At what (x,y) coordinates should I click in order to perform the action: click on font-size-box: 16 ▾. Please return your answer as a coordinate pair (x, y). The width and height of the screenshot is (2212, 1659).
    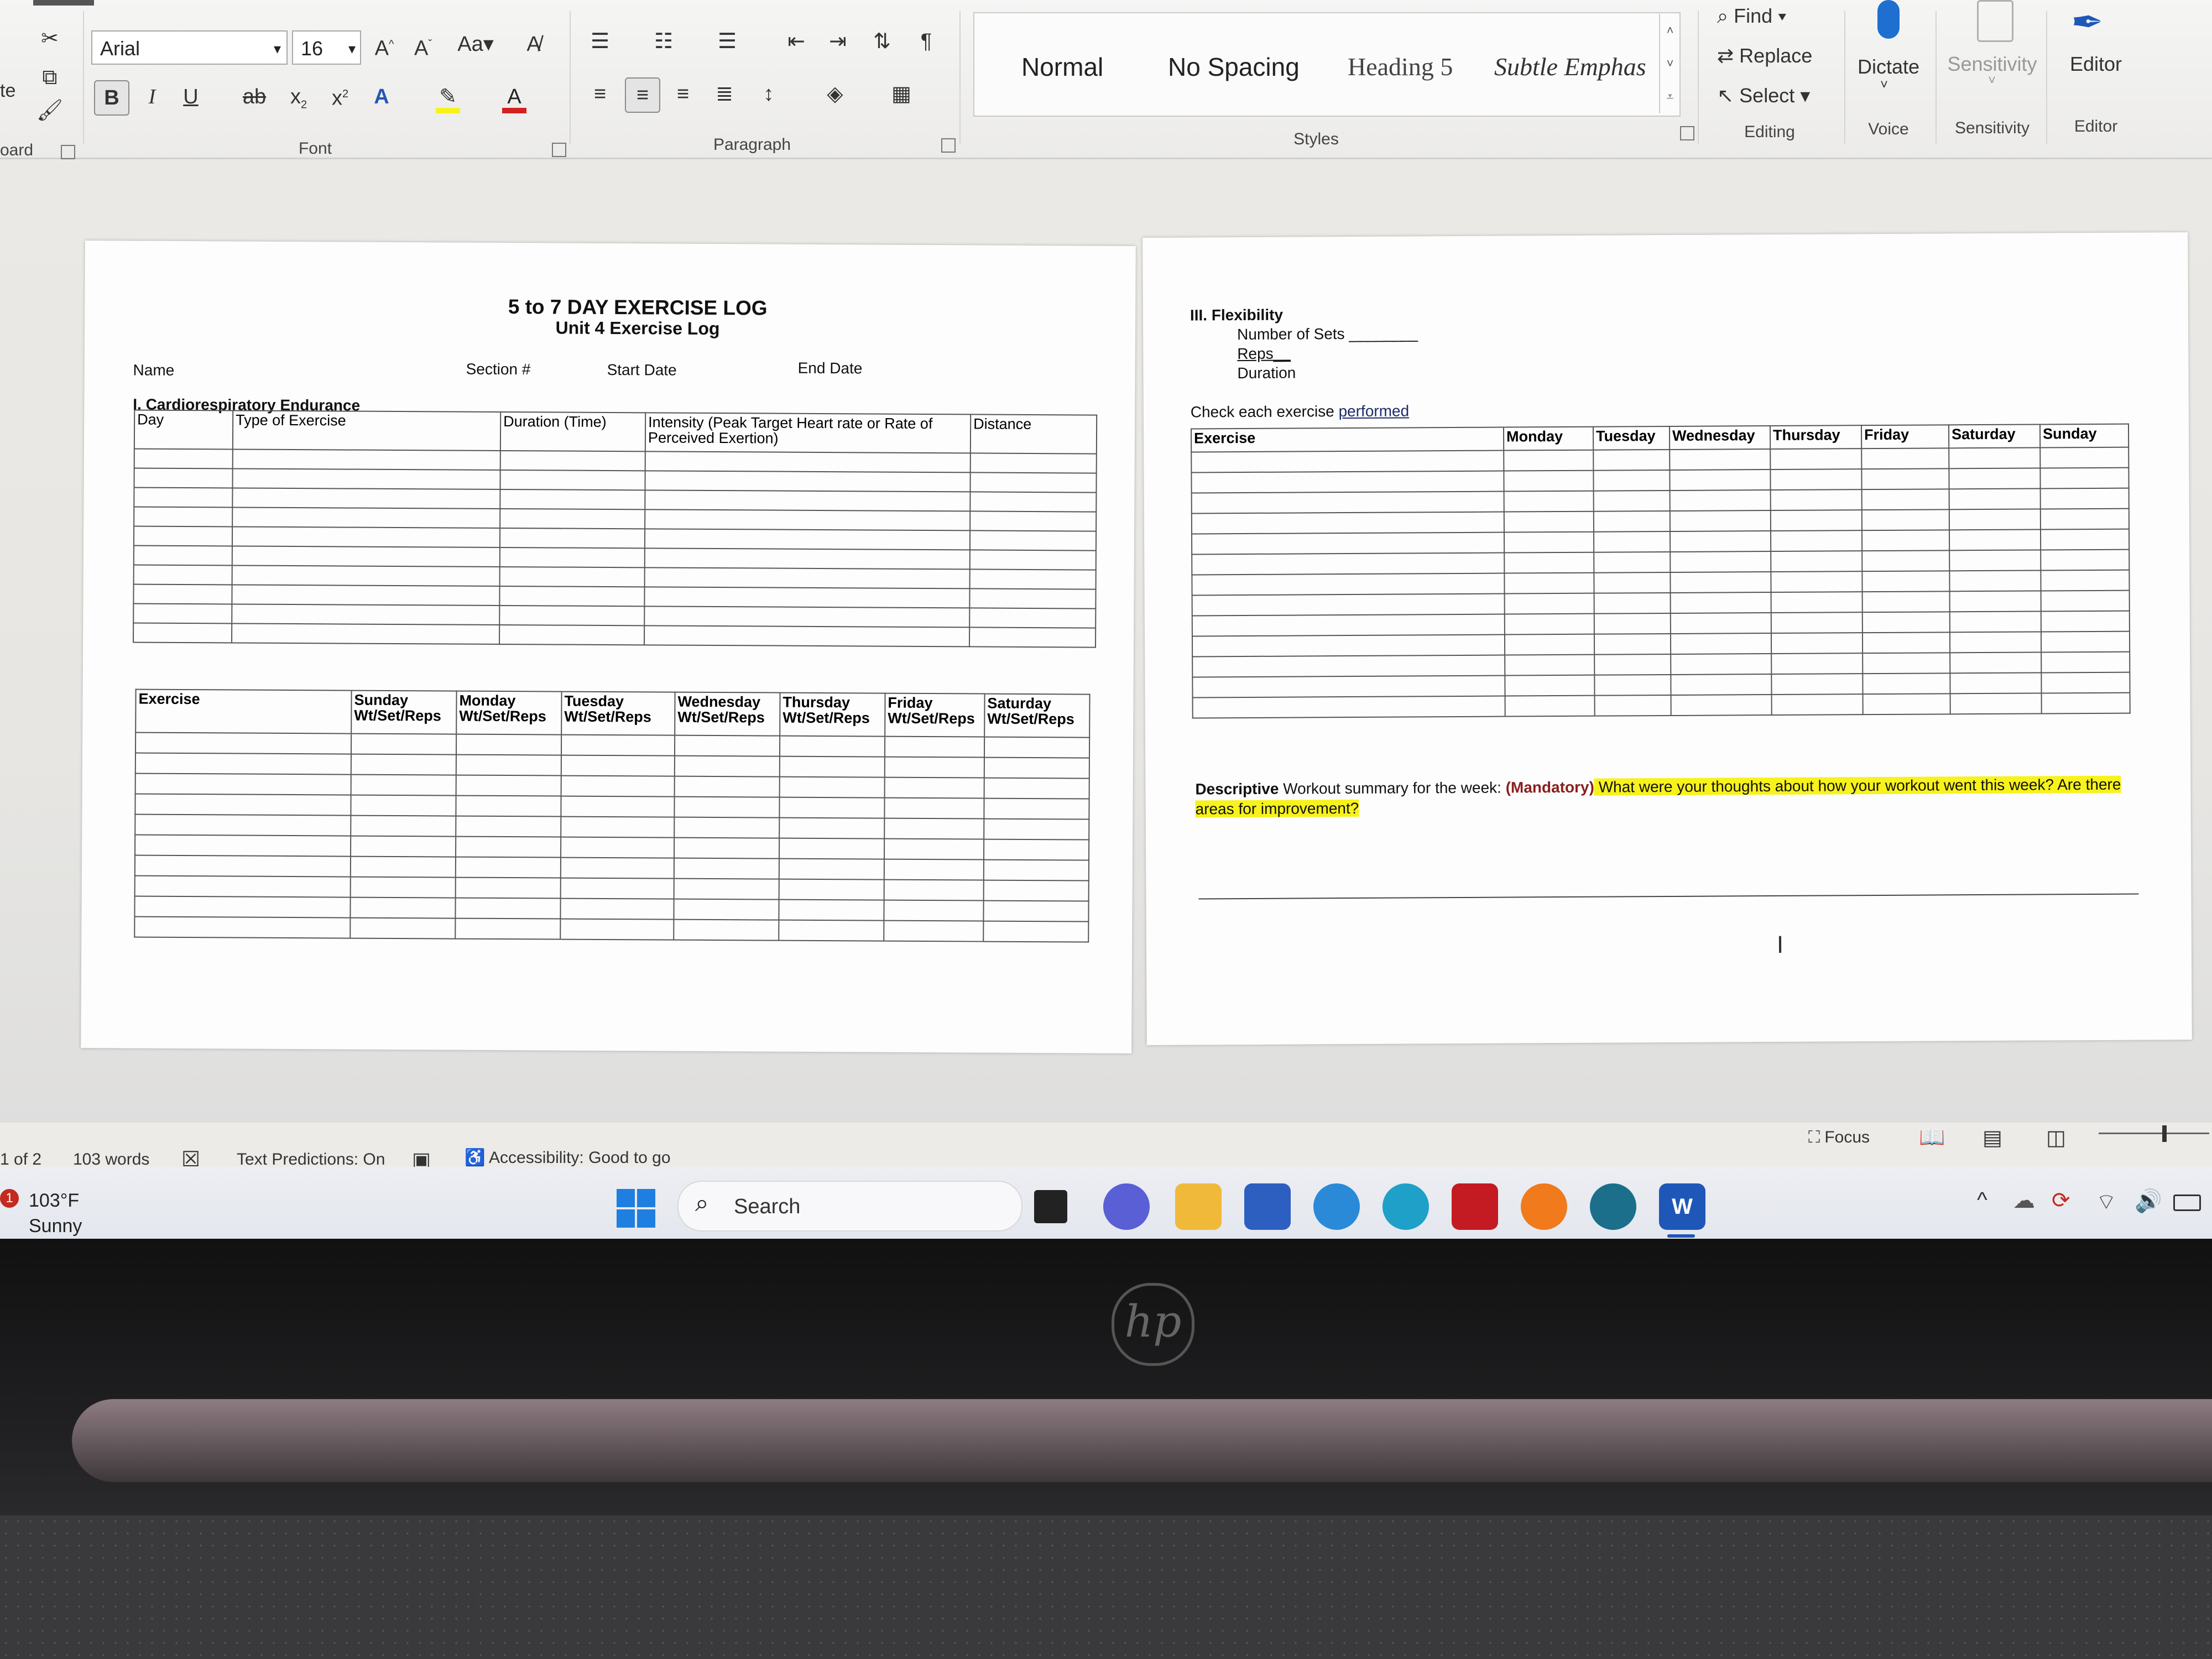
    Looking at the image, I should click on (327, 48).